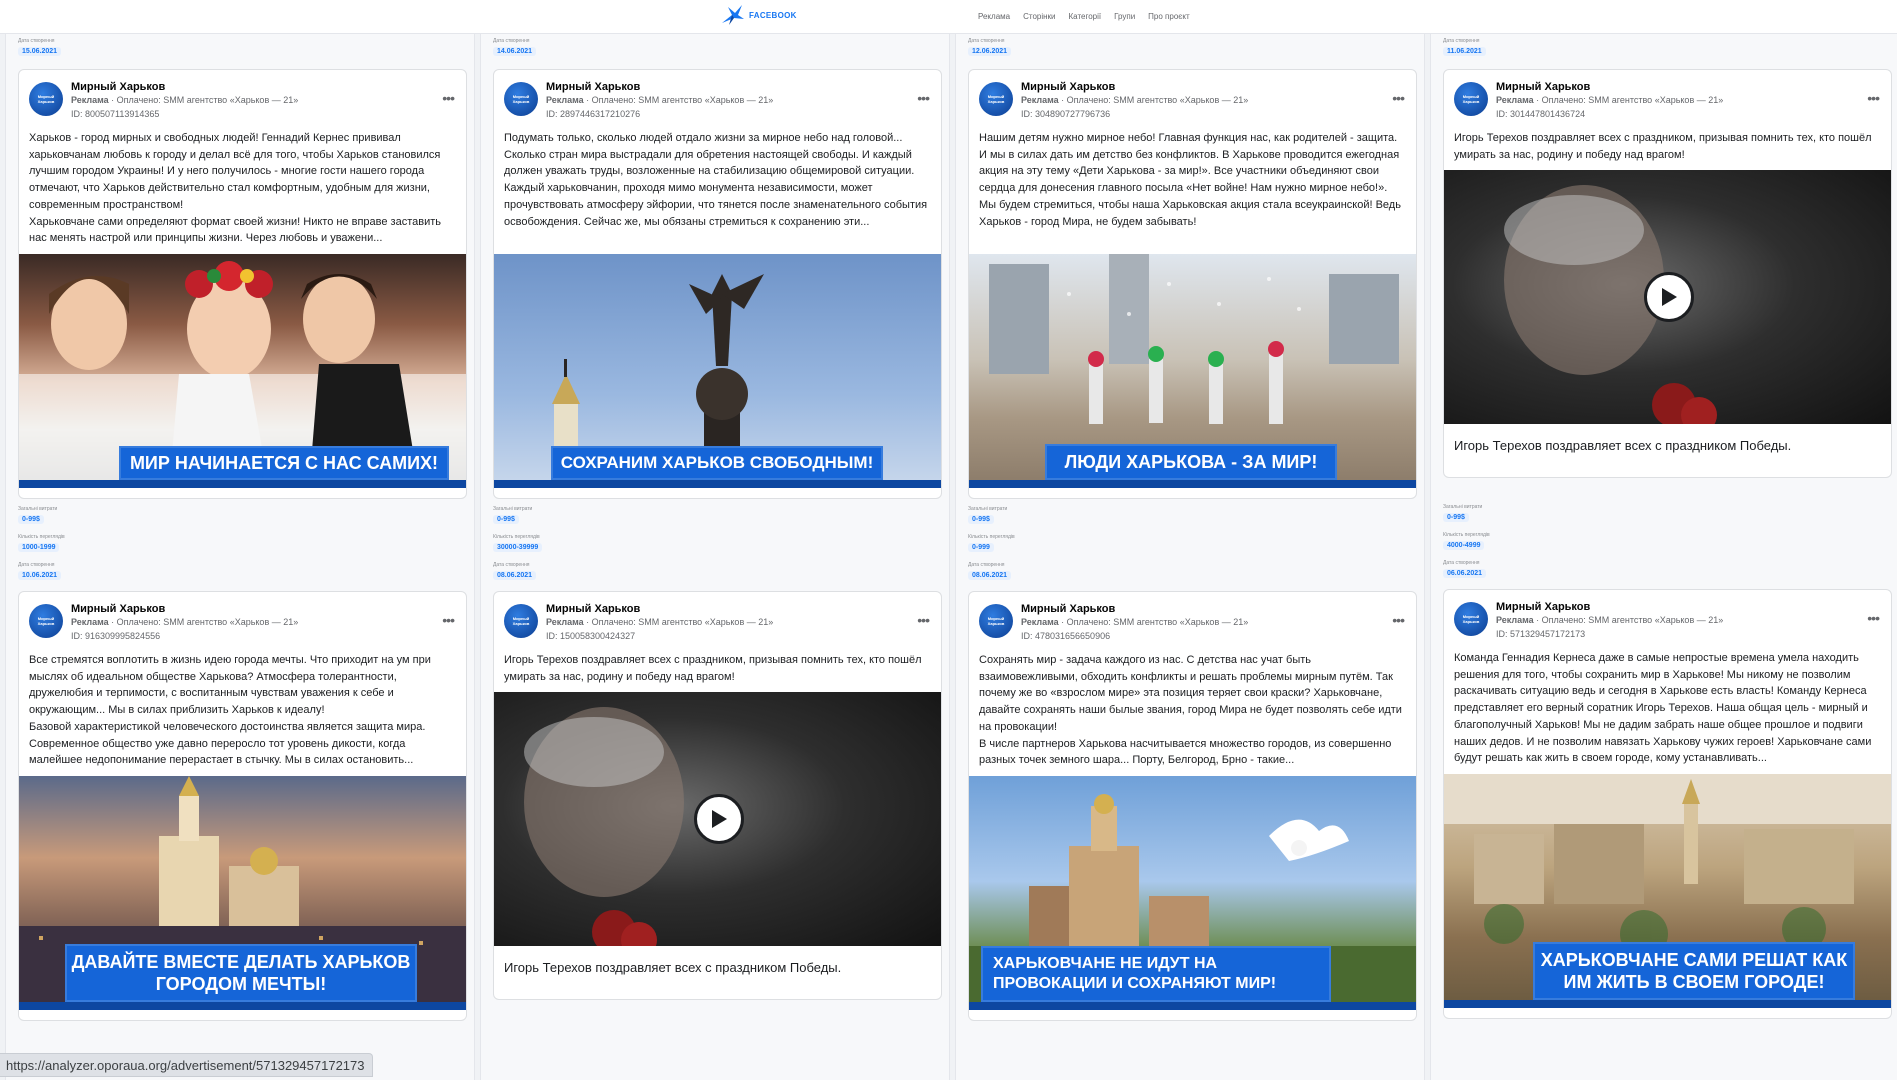 This screenshot has height=1080, width=1897. What do you see at coordinates (758, 15) in the screenshot?
I see `logo: FACEBOOK` at bounding box center [758, 15].